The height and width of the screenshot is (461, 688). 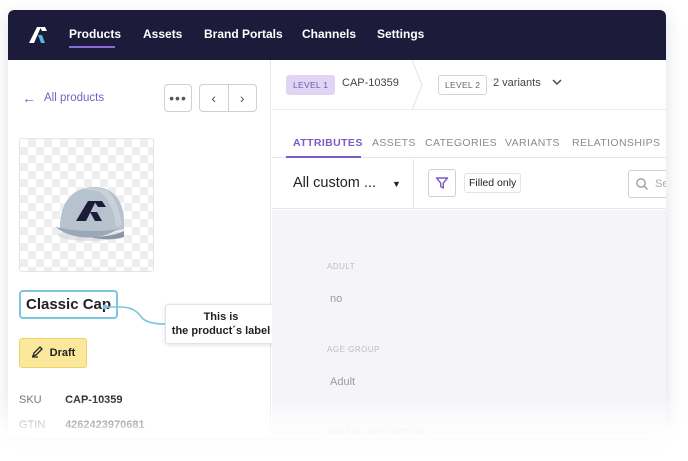 I want to click on callout-line-2: the product´s label, so click(x=221, y=331).